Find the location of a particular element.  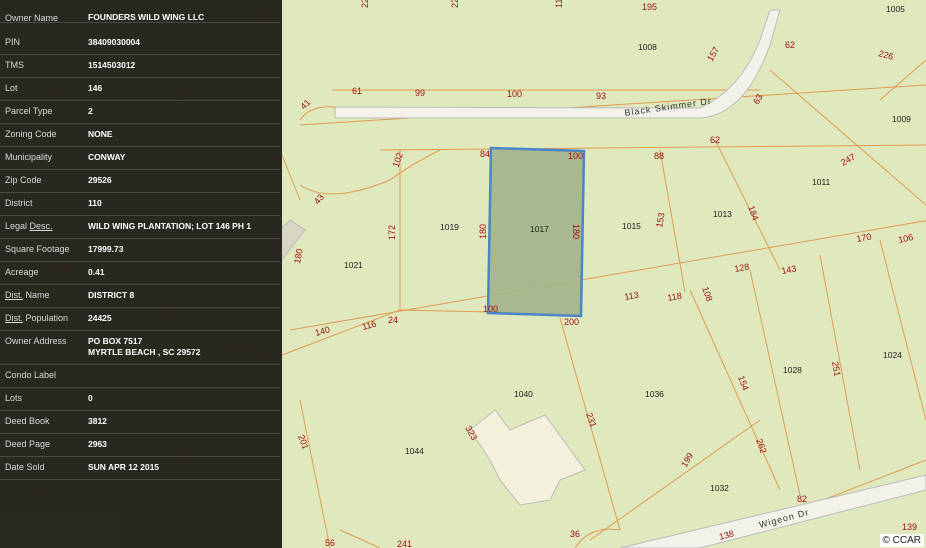

copyright-watermark: © CCAR is located at coordinates (901, 540).